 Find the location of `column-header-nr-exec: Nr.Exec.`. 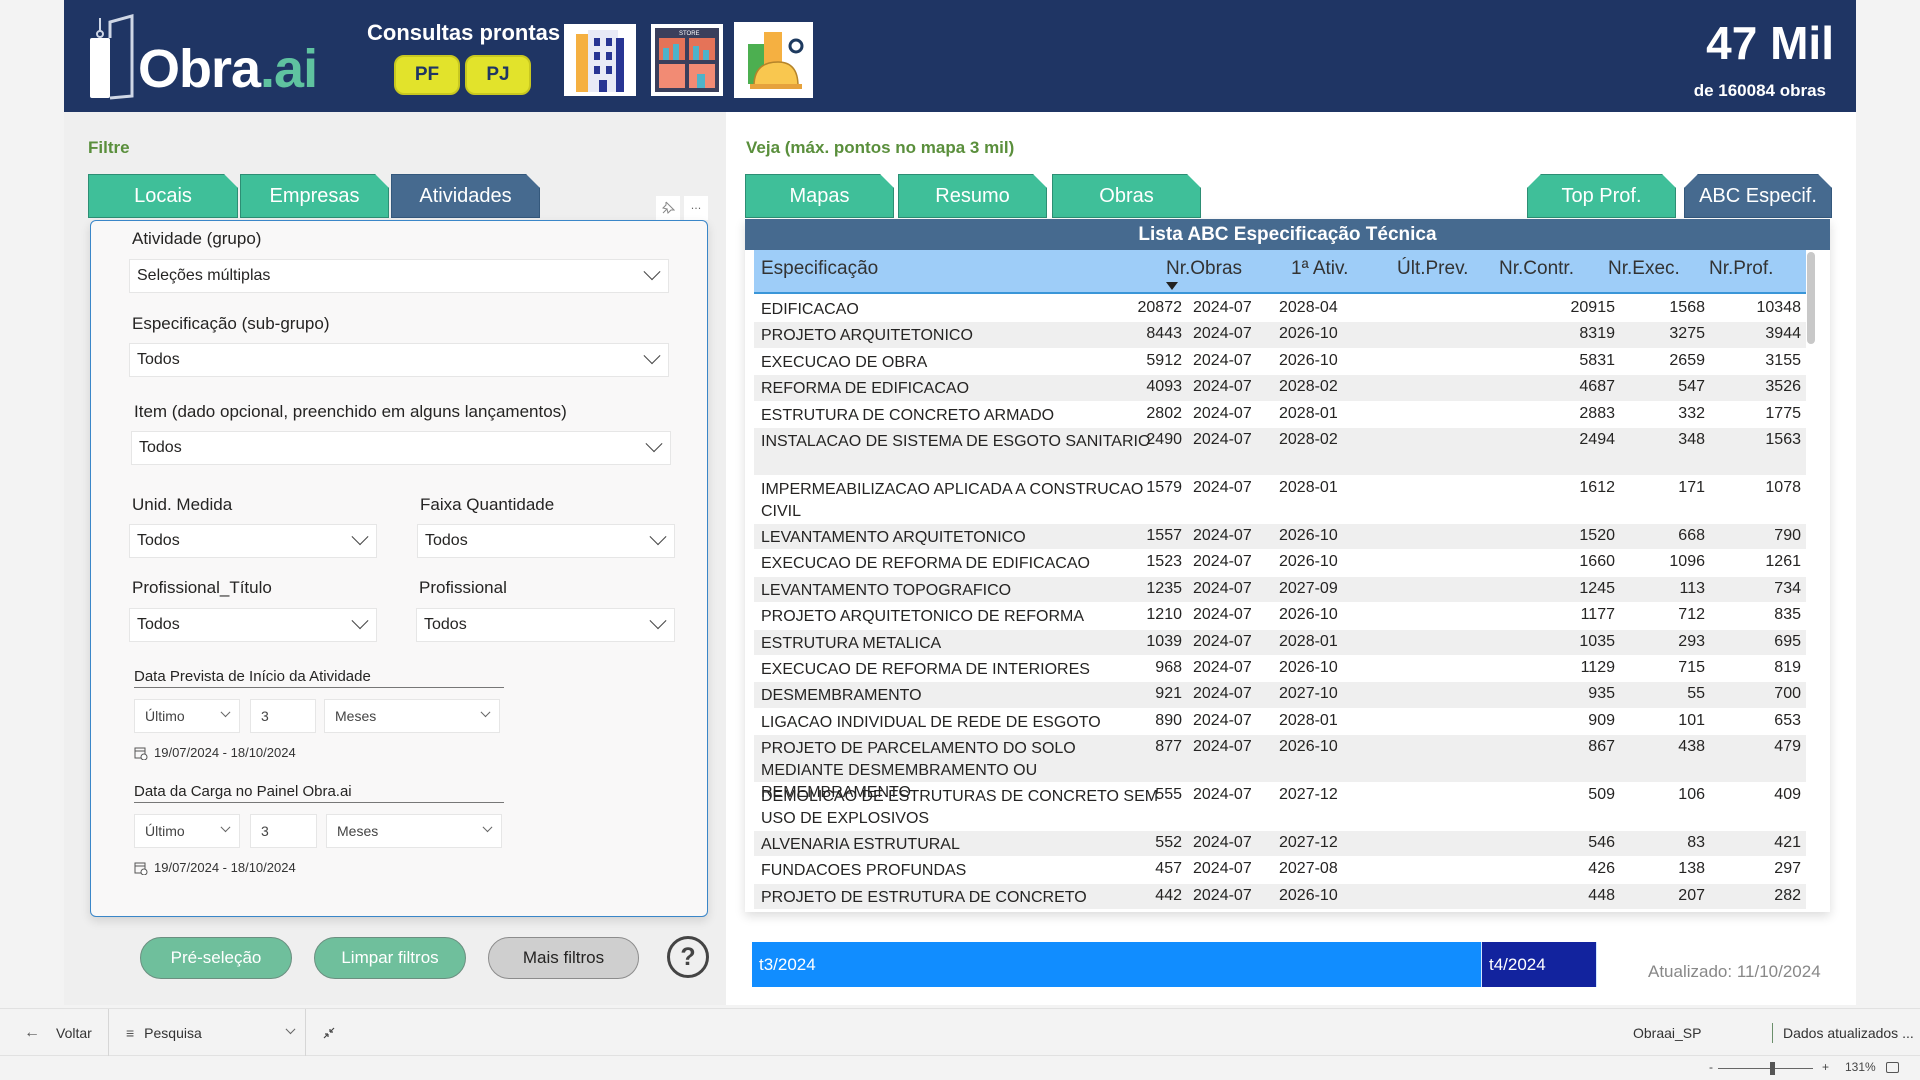

column-header-nr-exec: Nr.Exec. is located at coordinates (1644, 269).